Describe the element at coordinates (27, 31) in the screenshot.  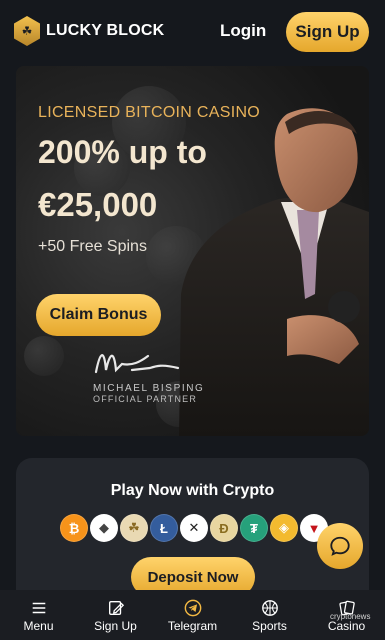
I see `clover-logo-icon: ☘` at that location.